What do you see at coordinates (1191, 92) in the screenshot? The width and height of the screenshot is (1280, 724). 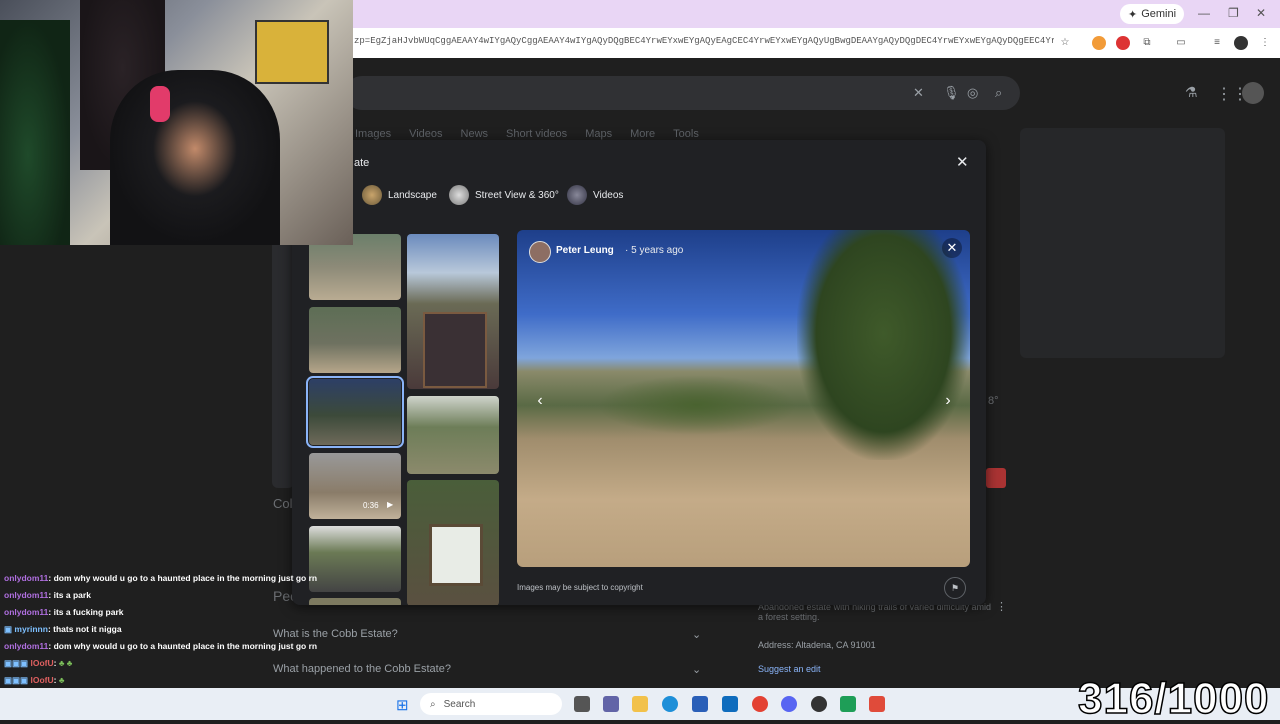 I see `labs-flask-icon: ⚗` at bounding box center [1191, 92].